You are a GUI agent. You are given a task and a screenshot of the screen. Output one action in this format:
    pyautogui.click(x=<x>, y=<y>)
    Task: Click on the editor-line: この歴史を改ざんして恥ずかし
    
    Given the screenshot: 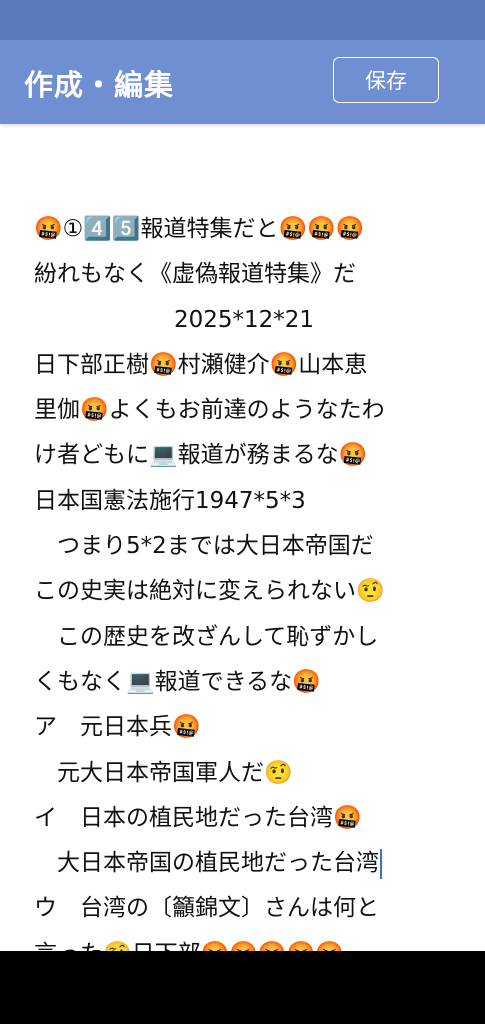 What is the action you would take?
    pyautogui.click(x=206, y=636)
    